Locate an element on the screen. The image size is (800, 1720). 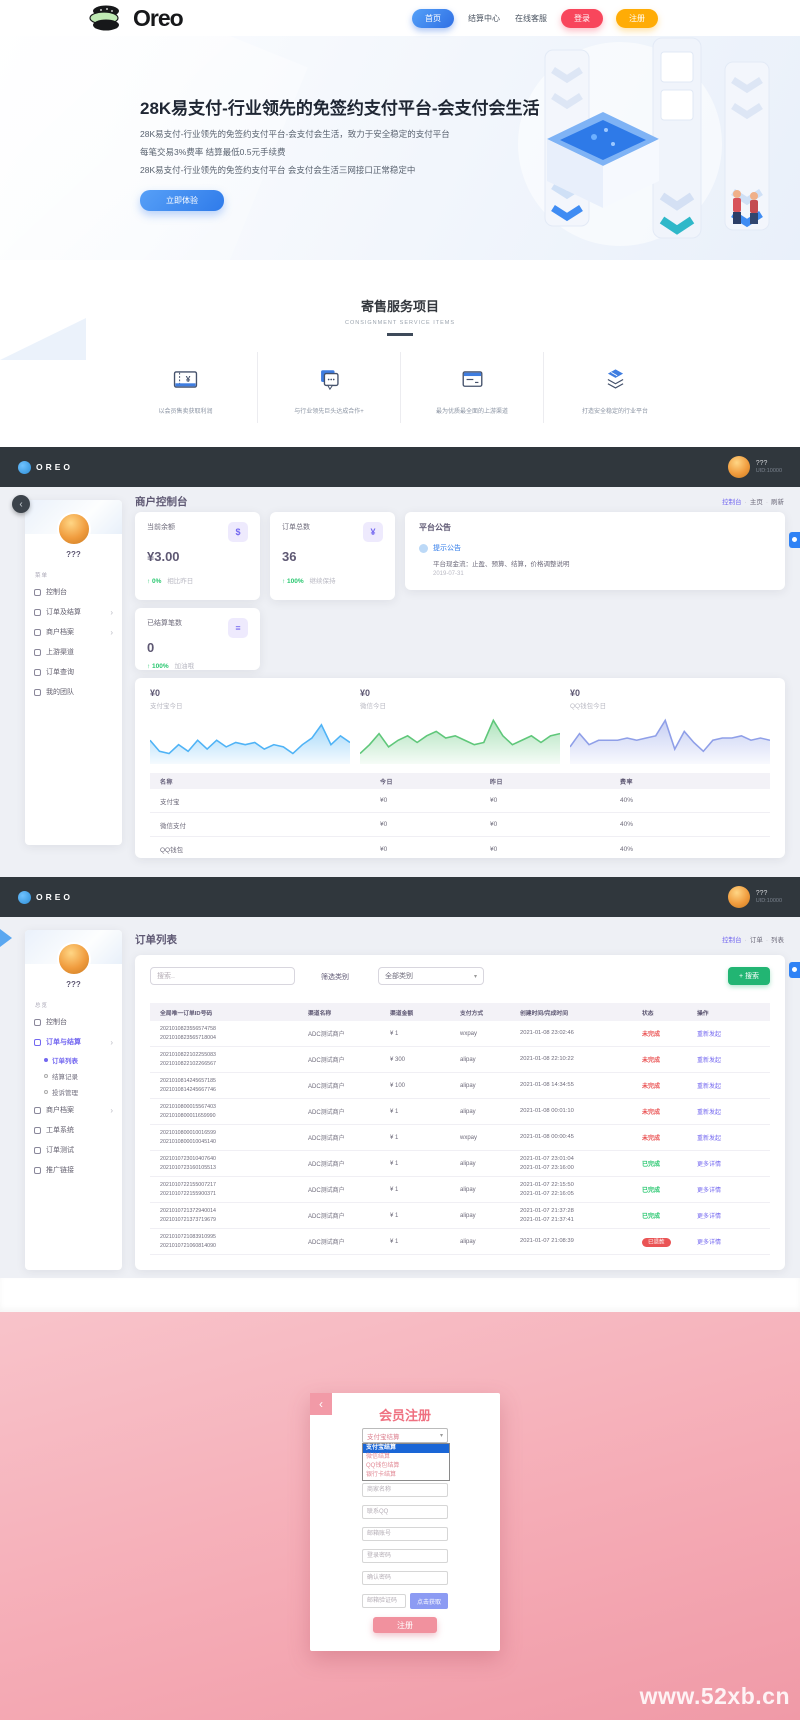
register-submit-button: 注册 is located at coordinates (405, 1625).